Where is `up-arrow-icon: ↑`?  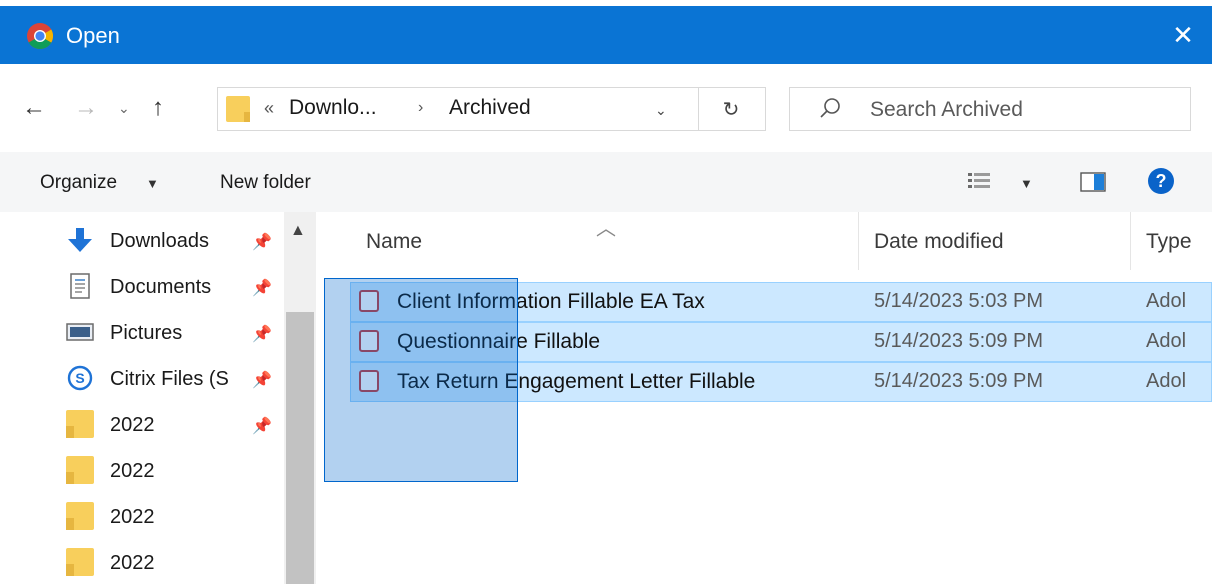
up-arrow-icon: ↑ is located at coordinates (158, 108).